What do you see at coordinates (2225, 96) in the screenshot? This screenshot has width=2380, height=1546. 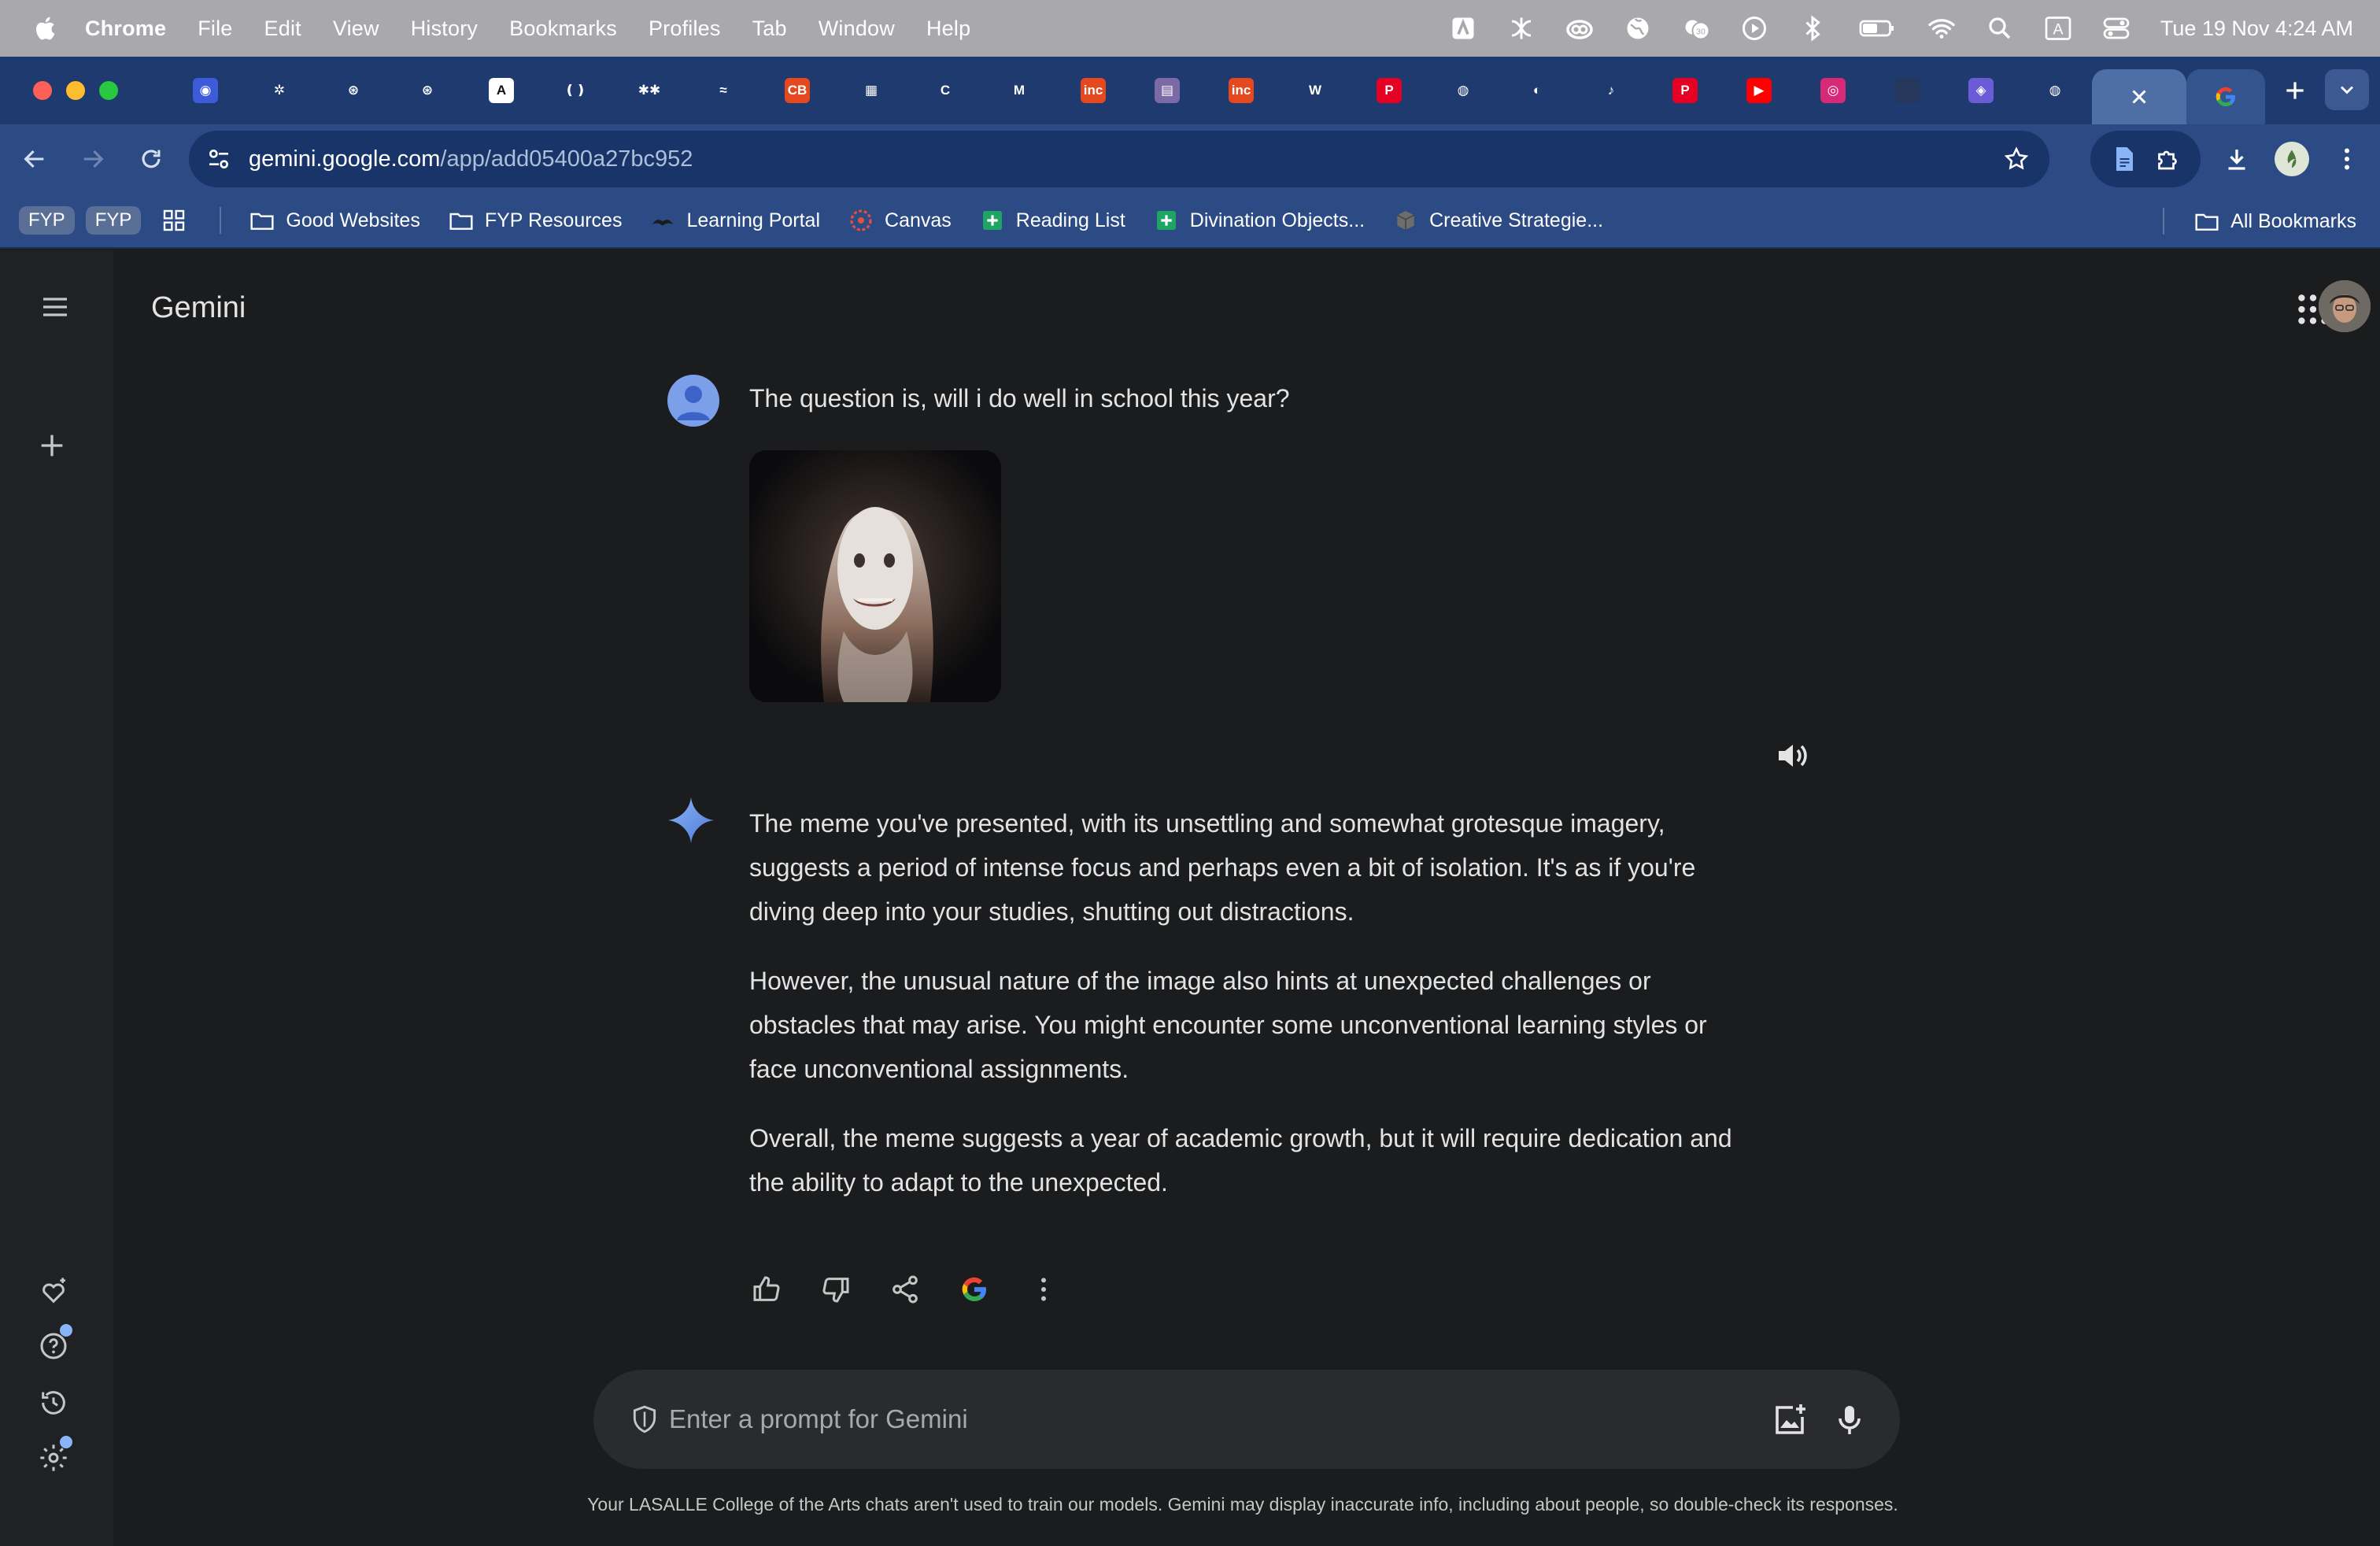 I see `tab-gemini` at bounding box center [2225, 96].